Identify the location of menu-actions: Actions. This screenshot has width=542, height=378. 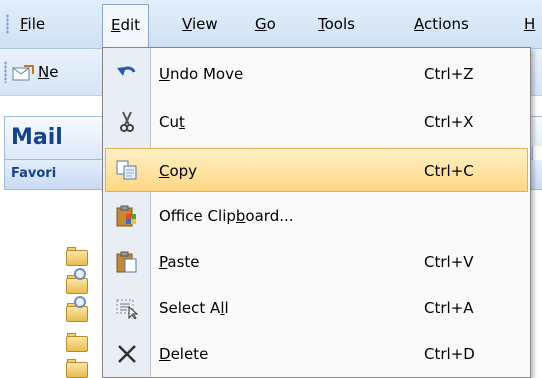
(441, 24).